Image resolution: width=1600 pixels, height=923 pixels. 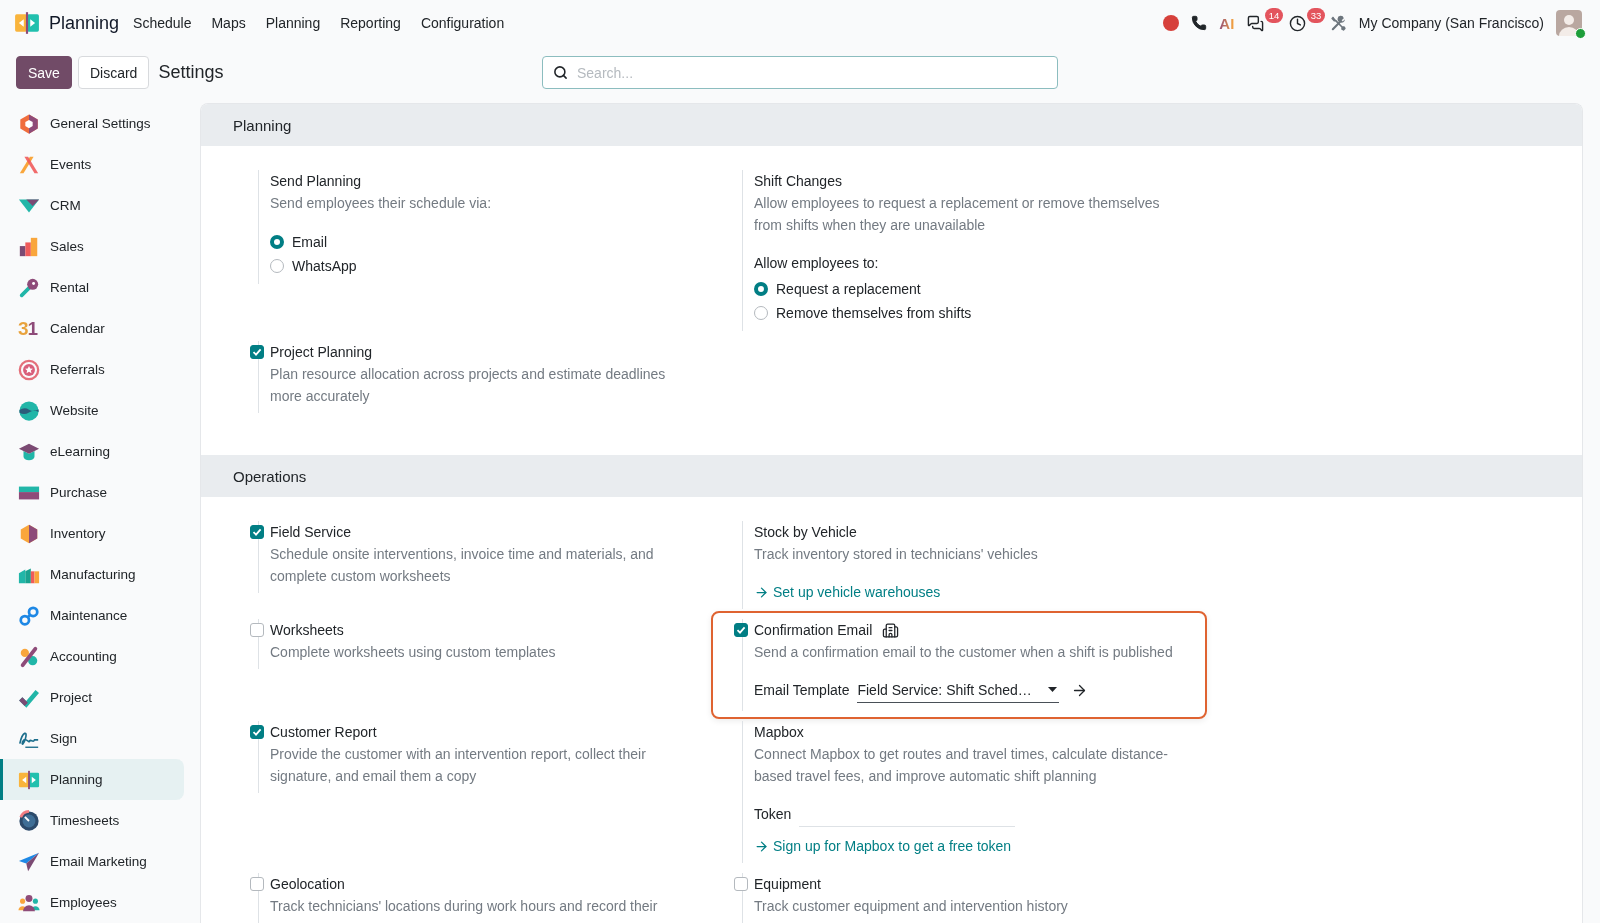 I want to click on company-switcher: My Company (San Francisco), so click(x=1451, y=23).